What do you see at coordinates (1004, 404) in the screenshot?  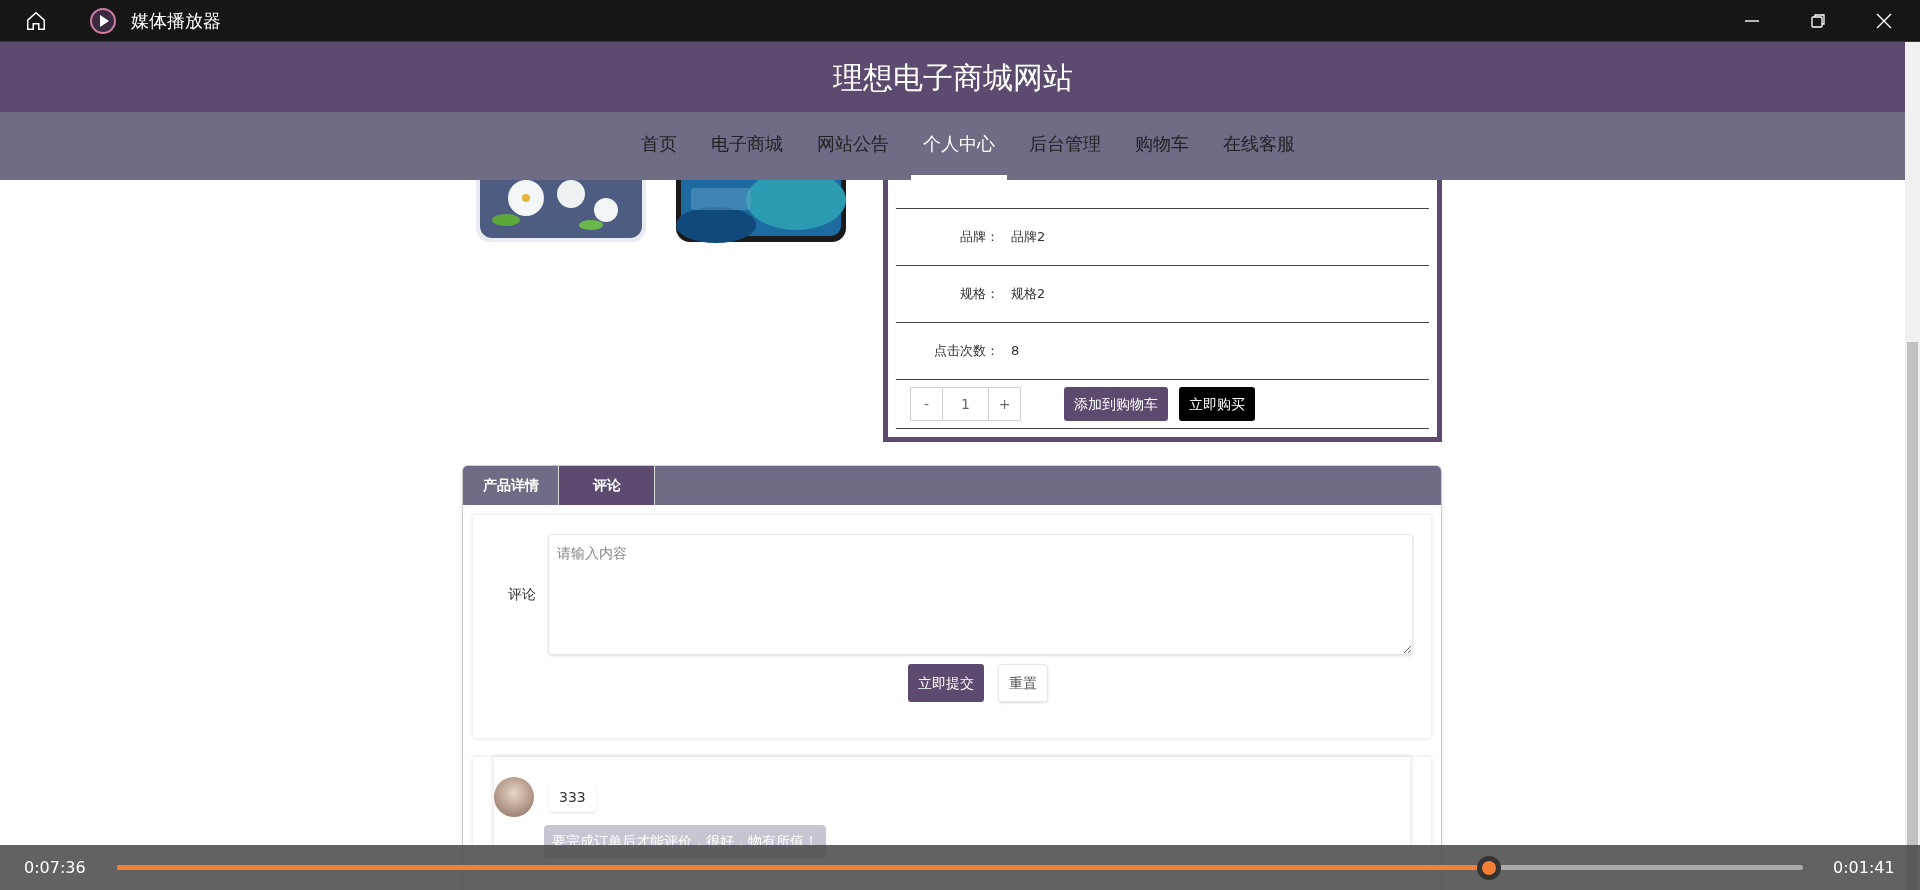 I see `increase-button: +` at bounding box center [1004, 404].